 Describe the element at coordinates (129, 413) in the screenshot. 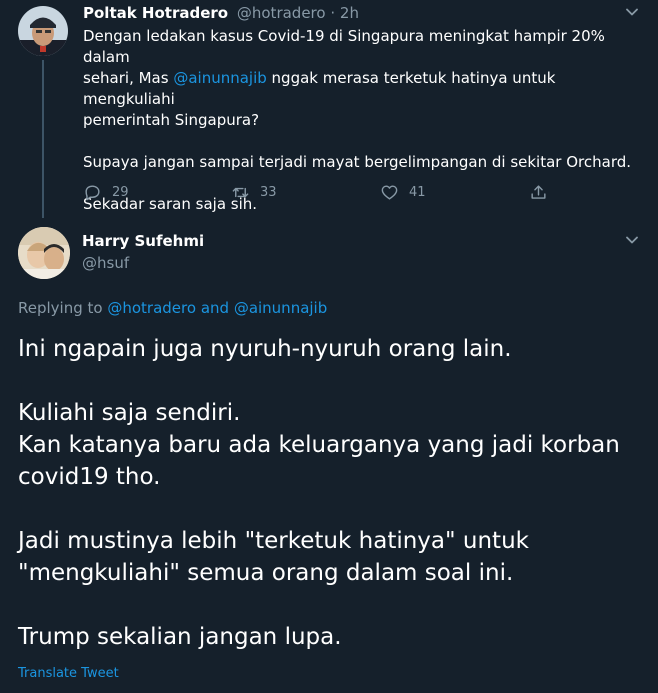

I see `tweet-line: Kuliahi saja sendiri.` at that location.